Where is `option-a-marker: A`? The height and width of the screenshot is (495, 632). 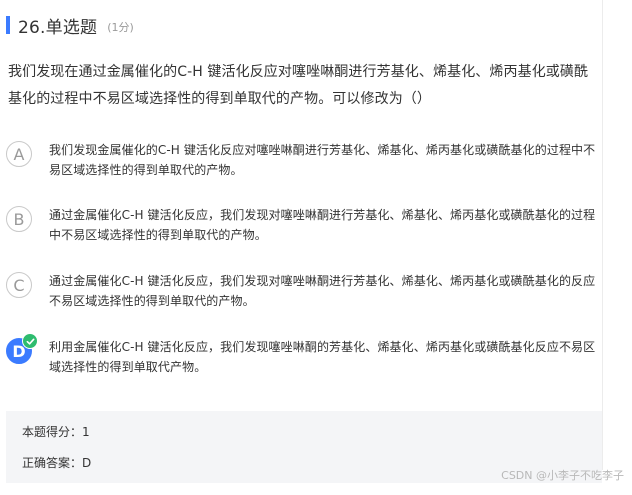 option-a-marker: A is located at coordinates (19, 154).